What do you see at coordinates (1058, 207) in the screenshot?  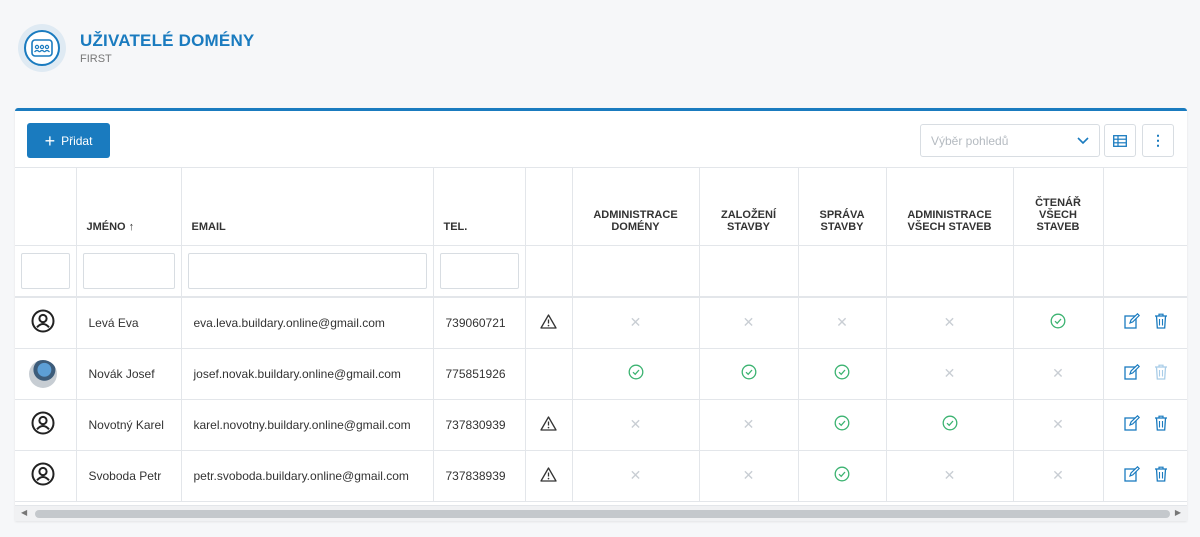 I see `column-header-ctenar: ČTENÁŘ VŠECH STAVEB` at bounding box center [1058, 207].